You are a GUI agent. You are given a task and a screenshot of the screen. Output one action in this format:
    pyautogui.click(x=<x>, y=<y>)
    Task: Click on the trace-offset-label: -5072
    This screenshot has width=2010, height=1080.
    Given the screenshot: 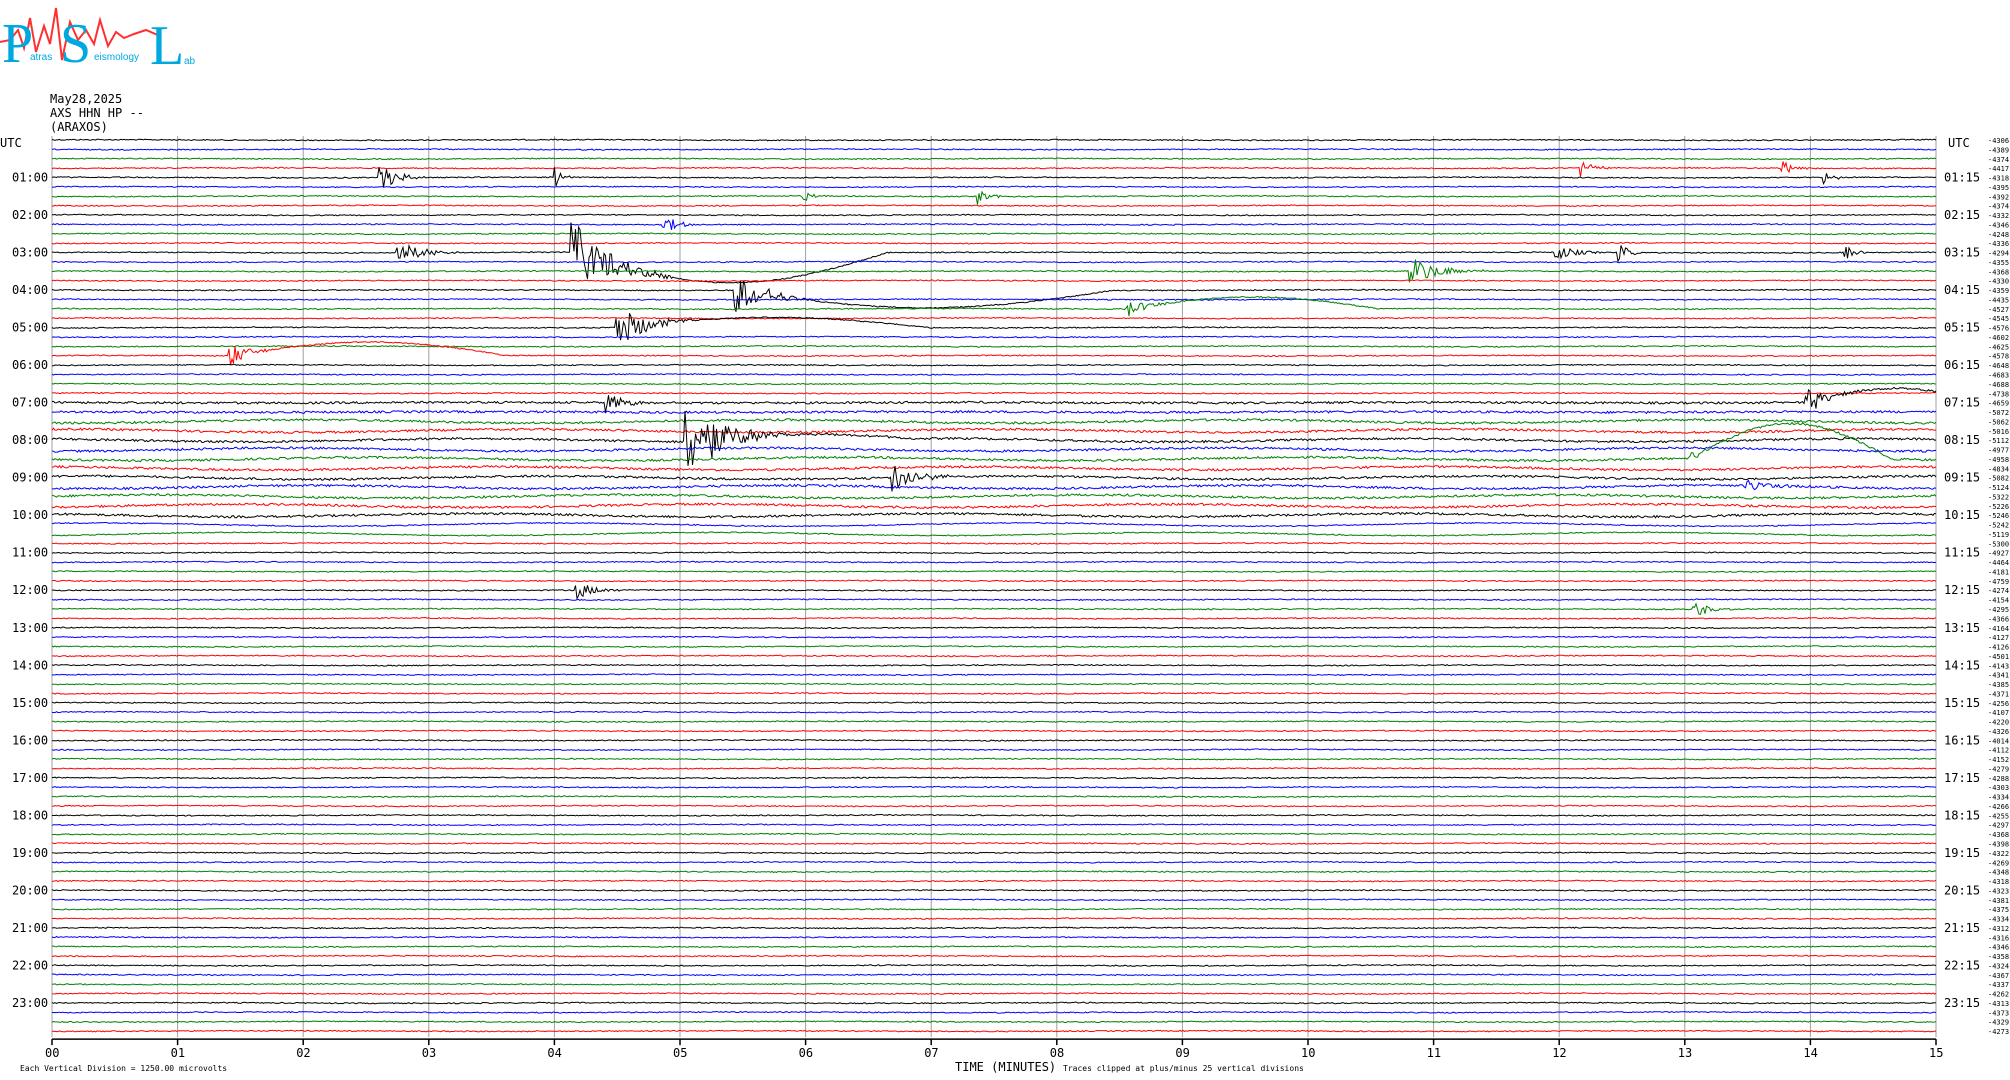 What is the action you would take?
    pyautogui.click(x=1998, y=413)
    